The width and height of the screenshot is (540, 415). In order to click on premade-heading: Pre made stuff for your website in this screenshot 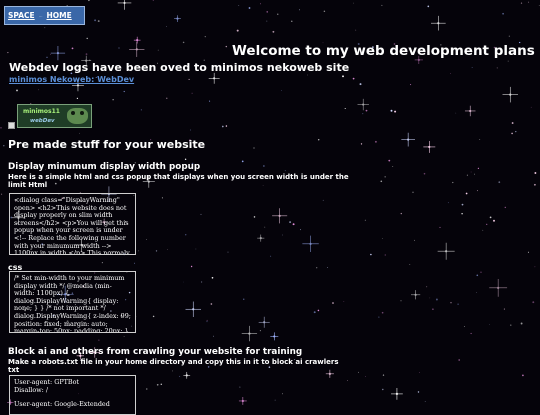, I will do `click(107, 144)`.